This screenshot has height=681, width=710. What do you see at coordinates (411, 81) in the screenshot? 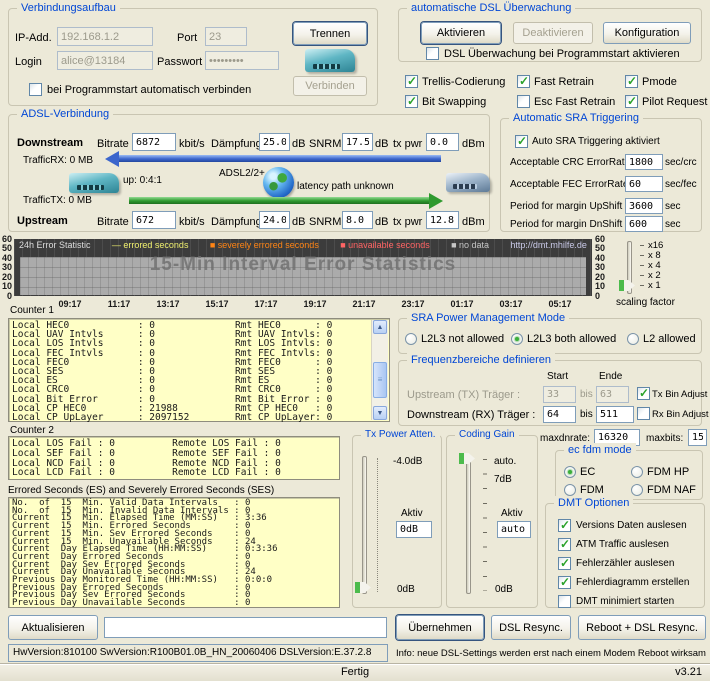
I see `trellis-checkbox` at bounding box center [411, 81].